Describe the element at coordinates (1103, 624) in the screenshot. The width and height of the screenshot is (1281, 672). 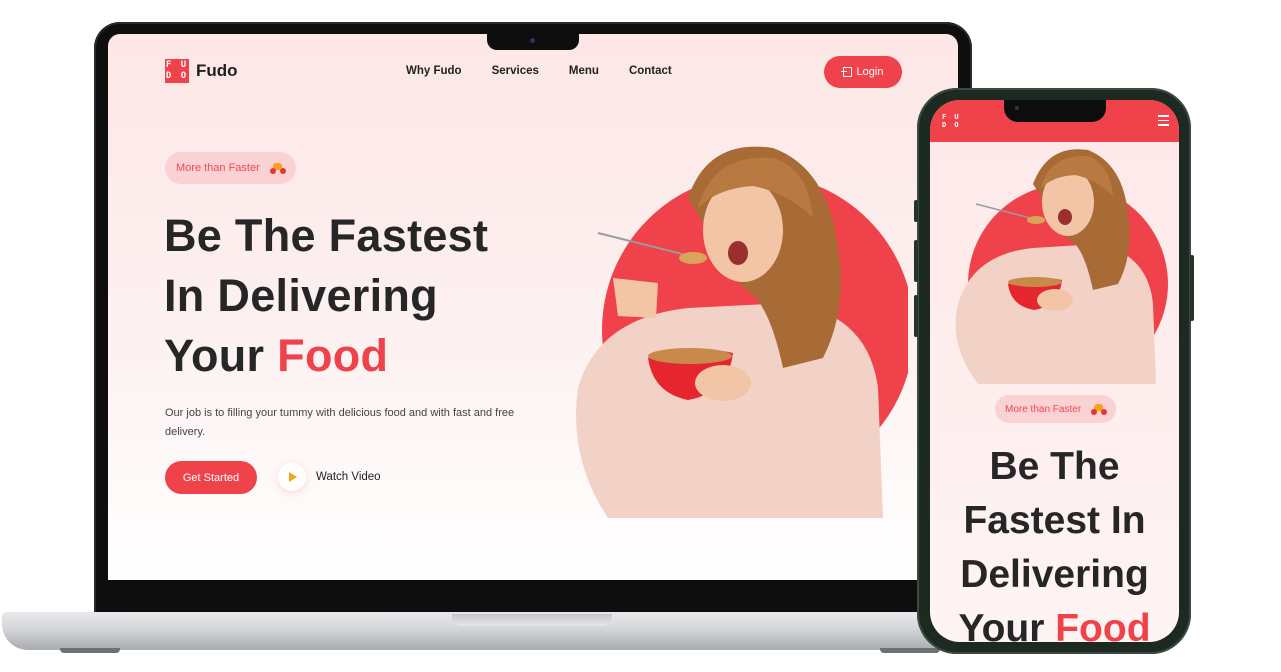
I see `mobile-title-accent: Food` at that location.